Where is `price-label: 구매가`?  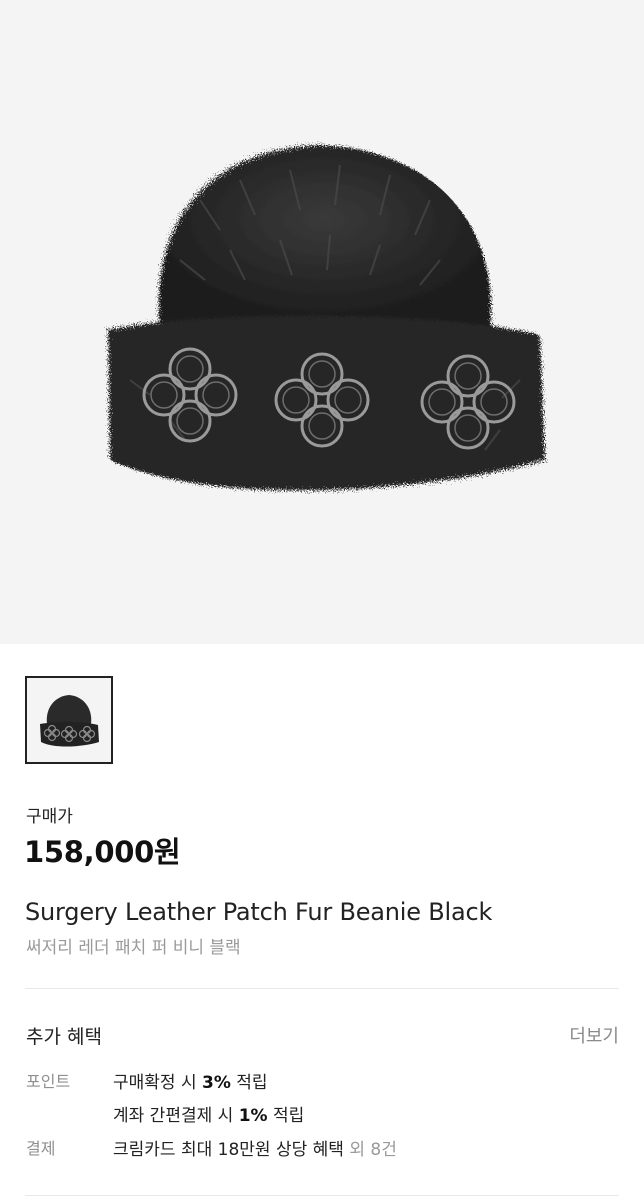 price-label: 구매가 is located at coordinates (49, 817).